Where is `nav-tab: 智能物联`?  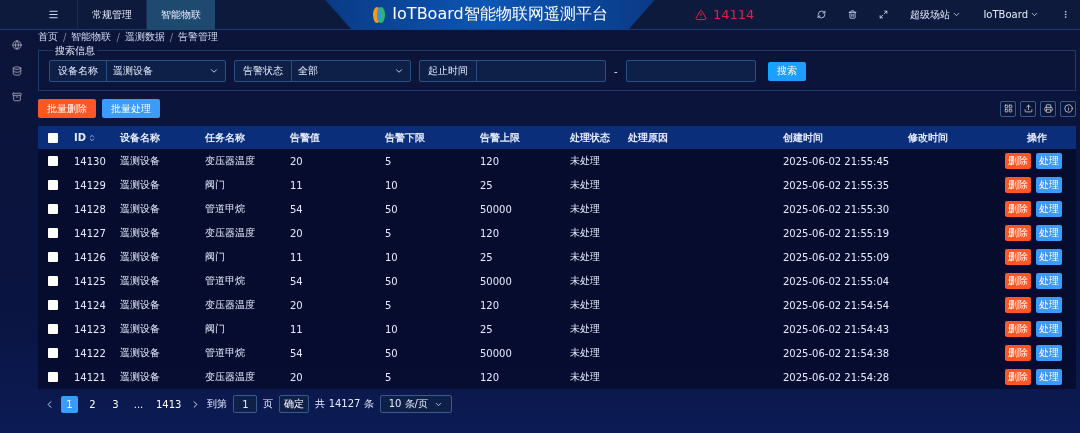 nav-tab: 智能物联 is located at coordinates (180, 15).